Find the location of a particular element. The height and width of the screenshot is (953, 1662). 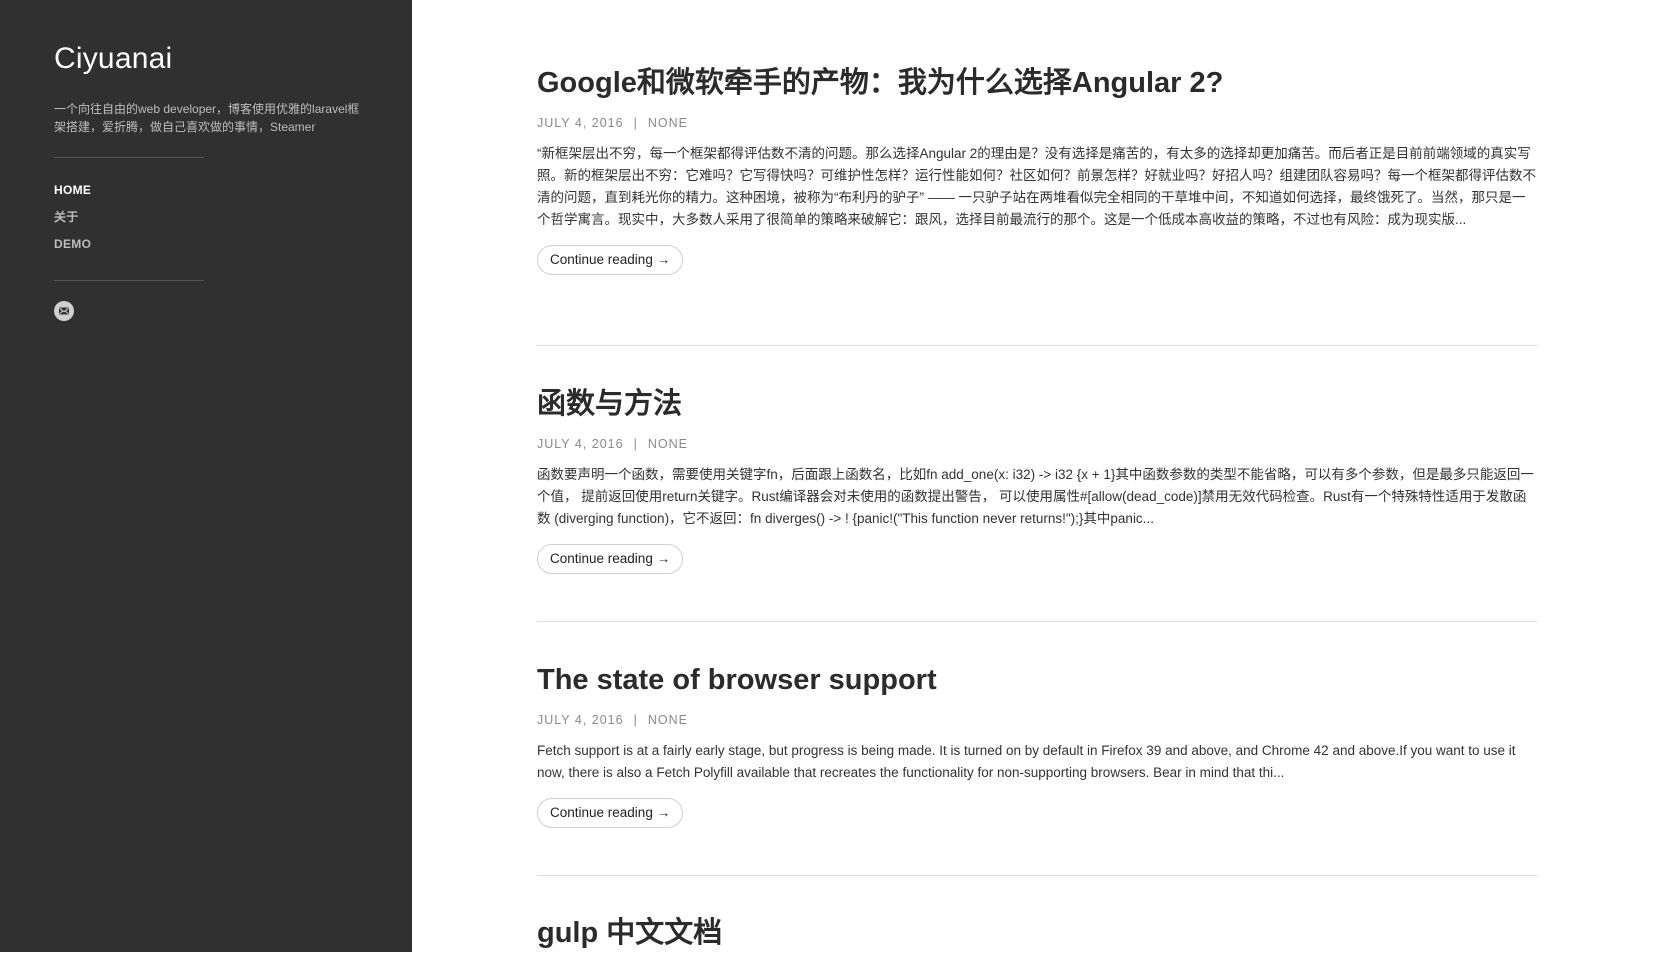

site-title: Ciyuanai is located at coordinates (113, 59).